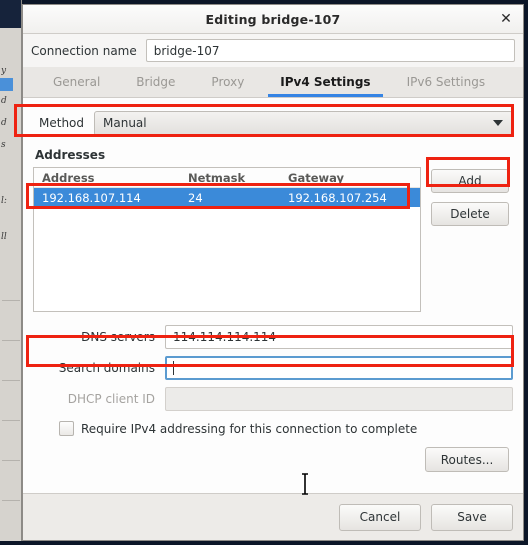  I want to click on column-header-address: Address, so click(68, 177).